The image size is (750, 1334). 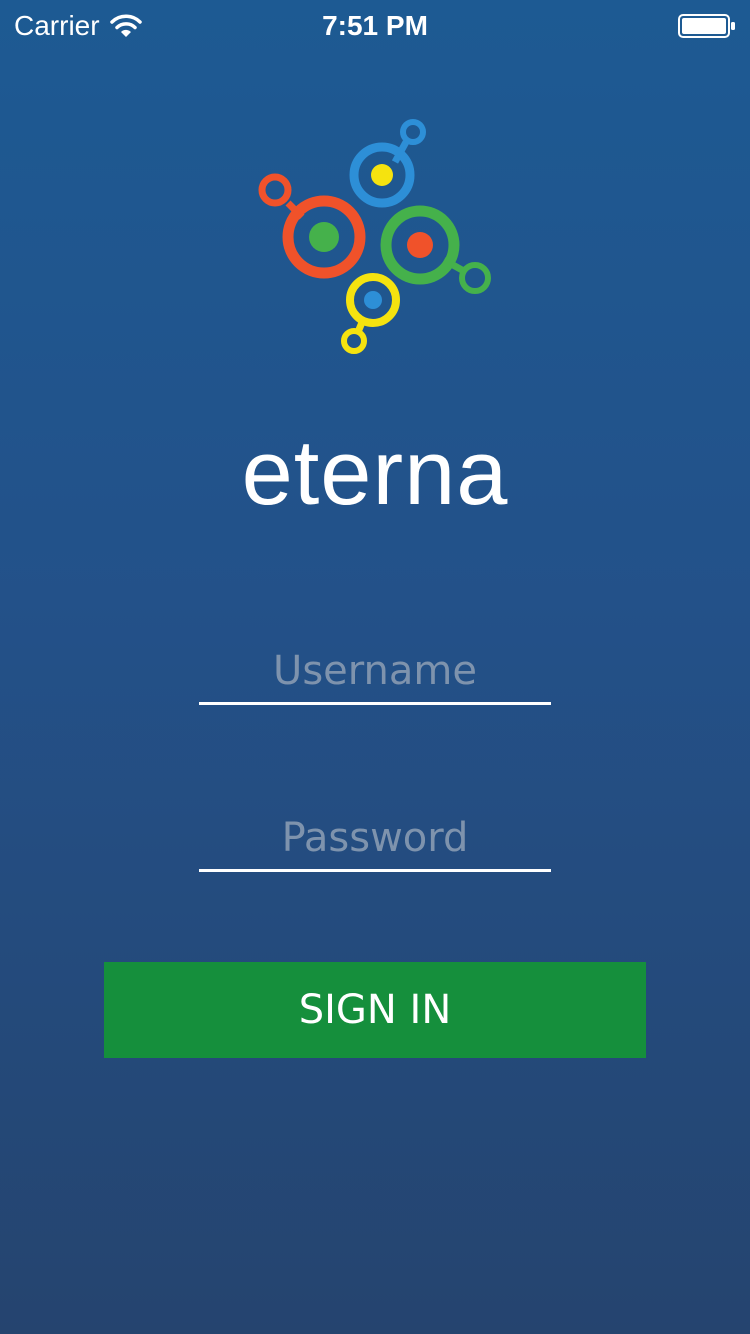 I want to click on password-input, so click(x=375, y=838).